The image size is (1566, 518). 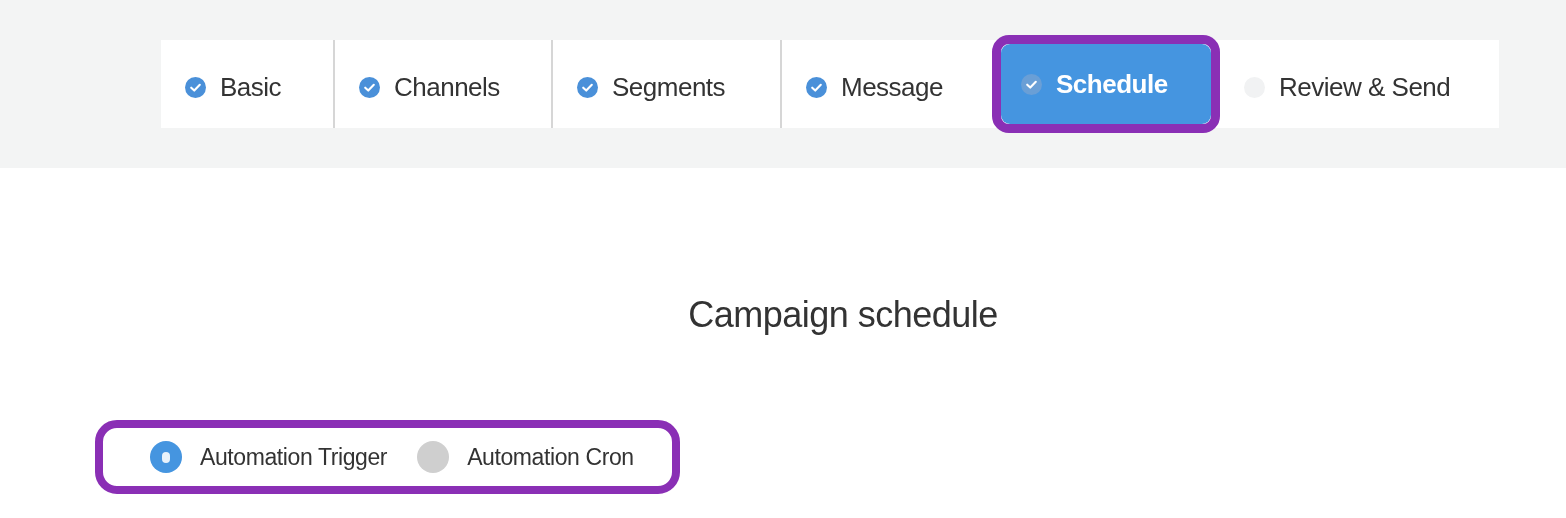 I want to click on radio-option: Automation Cron, so click(x=525, y=457).